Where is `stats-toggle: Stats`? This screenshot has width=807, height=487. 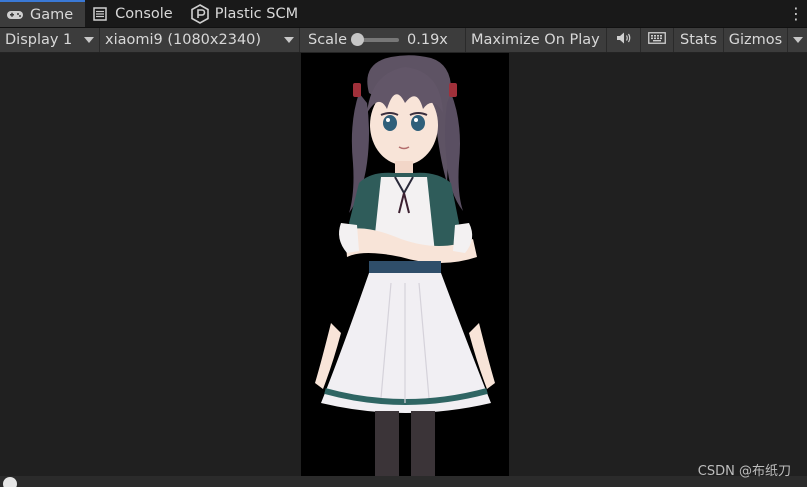
stats-toggle: Stats is located at coordinates (699, 40).